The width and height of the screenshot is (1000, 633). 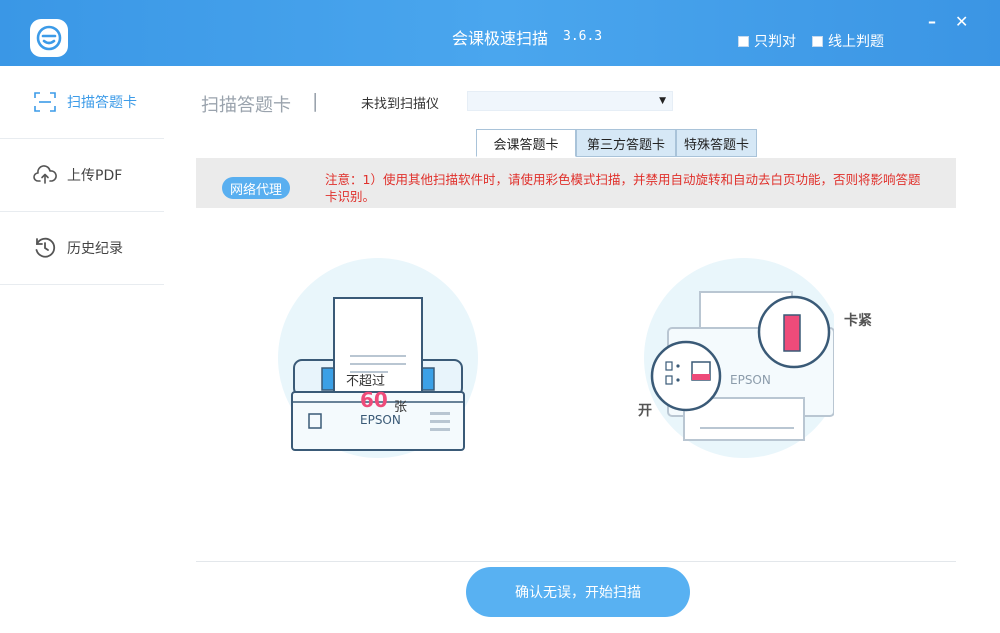 What do you see at coordinates (716, 143) in the screenshot?
I see `tab-special-card: 特殊答题卡` at bounding box center [716, 143].